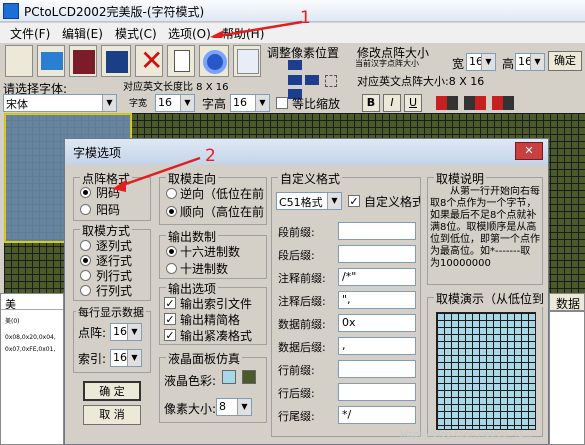  What do you see at coordinates (305, 18) in the screenshot?
I see `annotation-label-1: 1` at bounding box center [305, 18].